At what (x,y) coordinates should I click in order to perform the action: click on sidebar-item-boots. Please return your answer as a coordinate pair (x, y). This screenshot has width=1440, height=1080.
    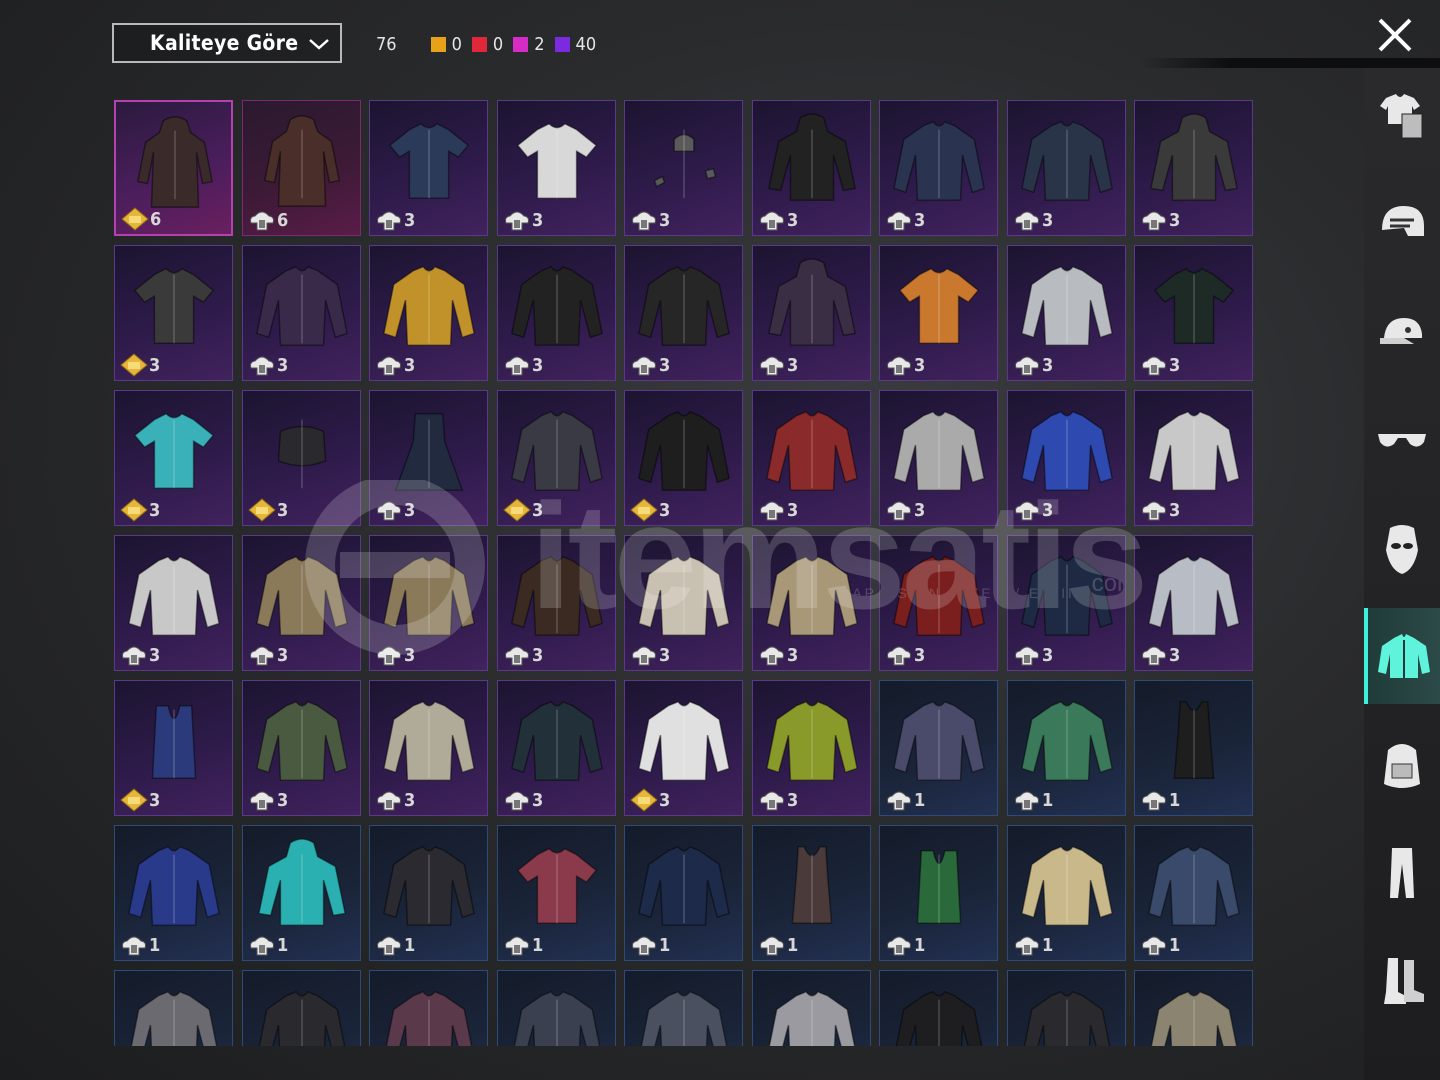
    Looking at the image, I should click on (1402, 980).